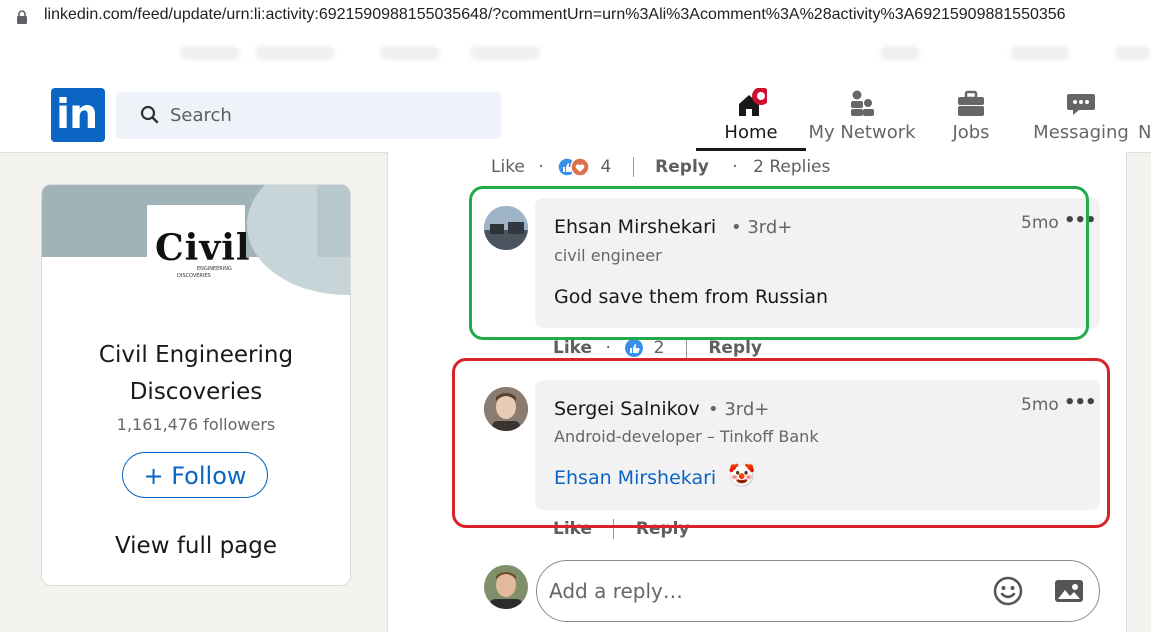 The height and width of the screenshot is (632, 1151). Describe the element at coordinates (22, 17) in the screenshot. I see `lock-icon` at that location.